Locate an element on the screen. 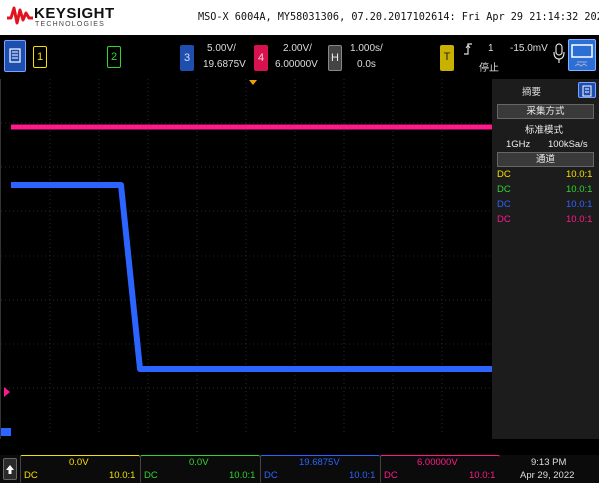 Image resolution: width=599 pixels, height=483 pixels. panel-menu-icon is located at coordinates (587, 91).